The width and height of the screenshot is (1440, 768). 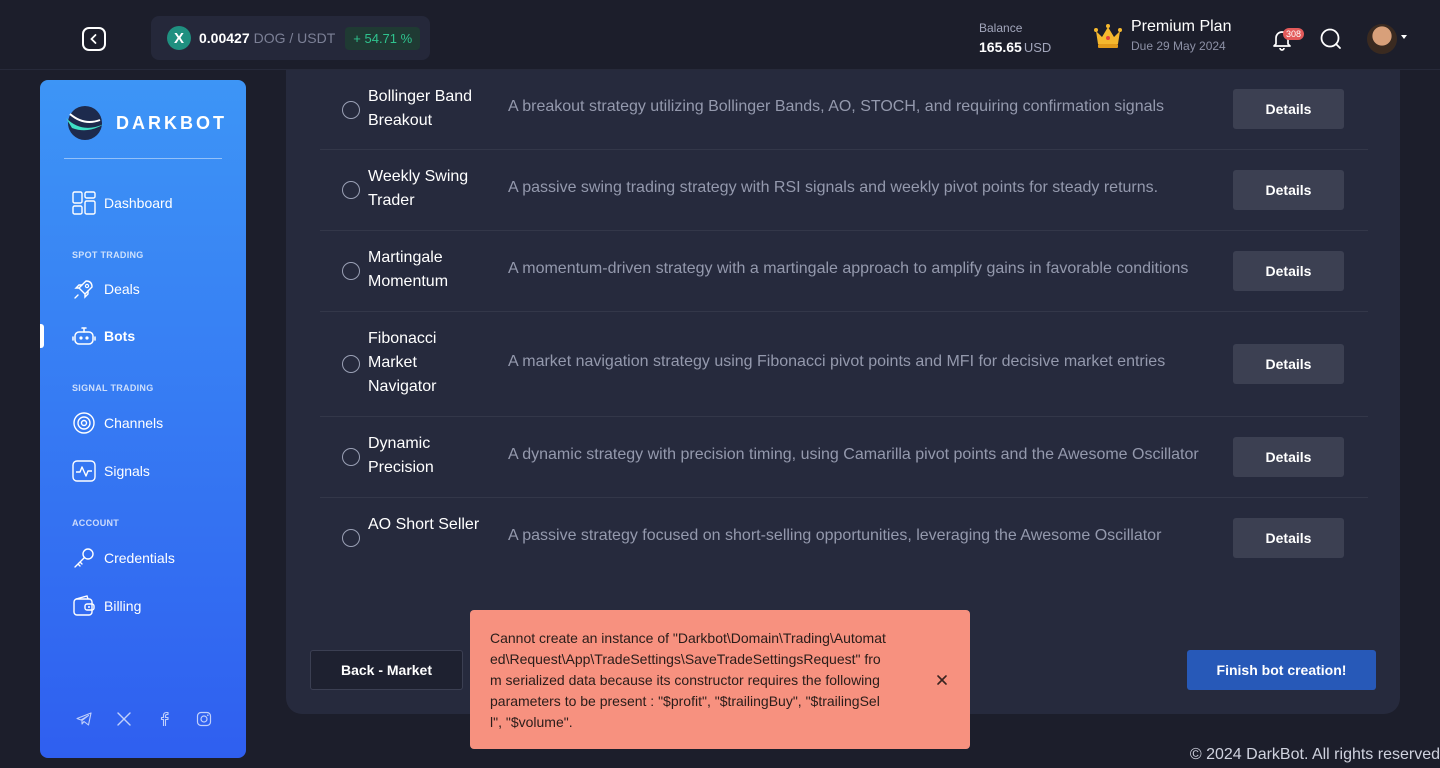 I want to click on x-twitter-icon, so click(x=124, y=719).